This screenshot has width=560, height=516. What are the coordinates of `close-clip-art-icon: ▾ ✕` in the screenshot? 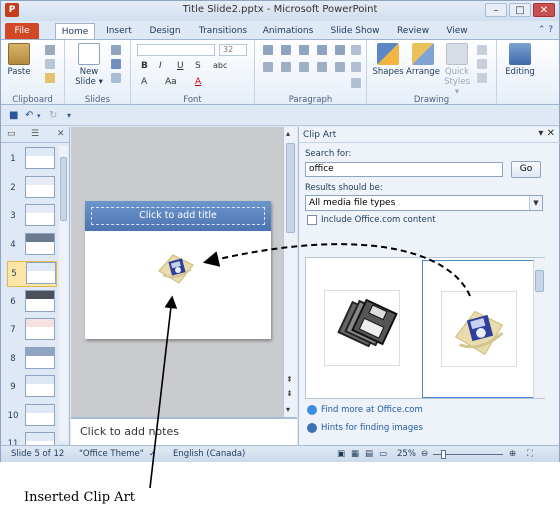 It's located at (546, 133).